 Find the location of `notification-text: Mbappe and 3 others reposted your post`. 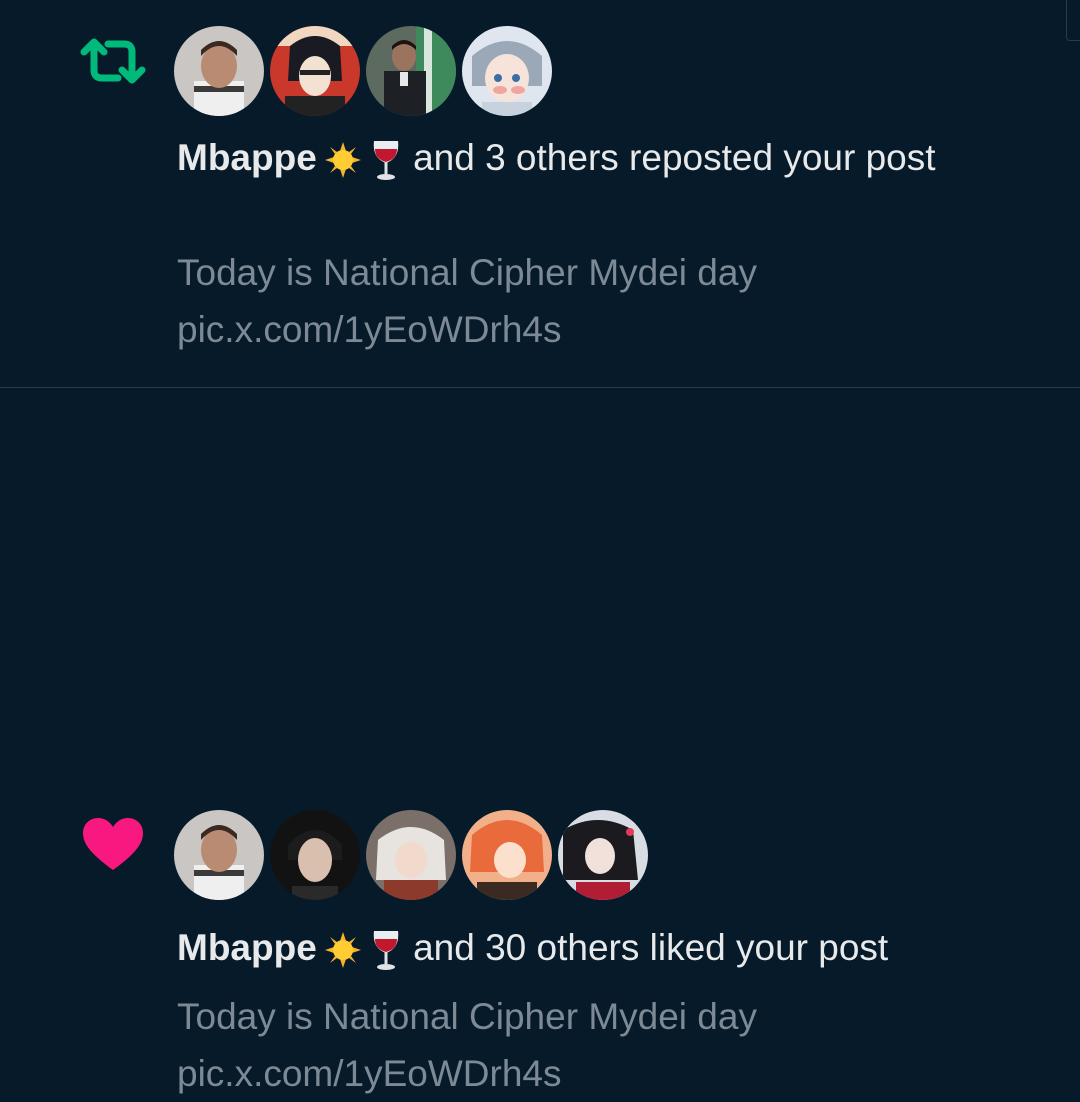

notification-text: Mbappe and 3 others reposted your post is located at coordinates (607, 157).